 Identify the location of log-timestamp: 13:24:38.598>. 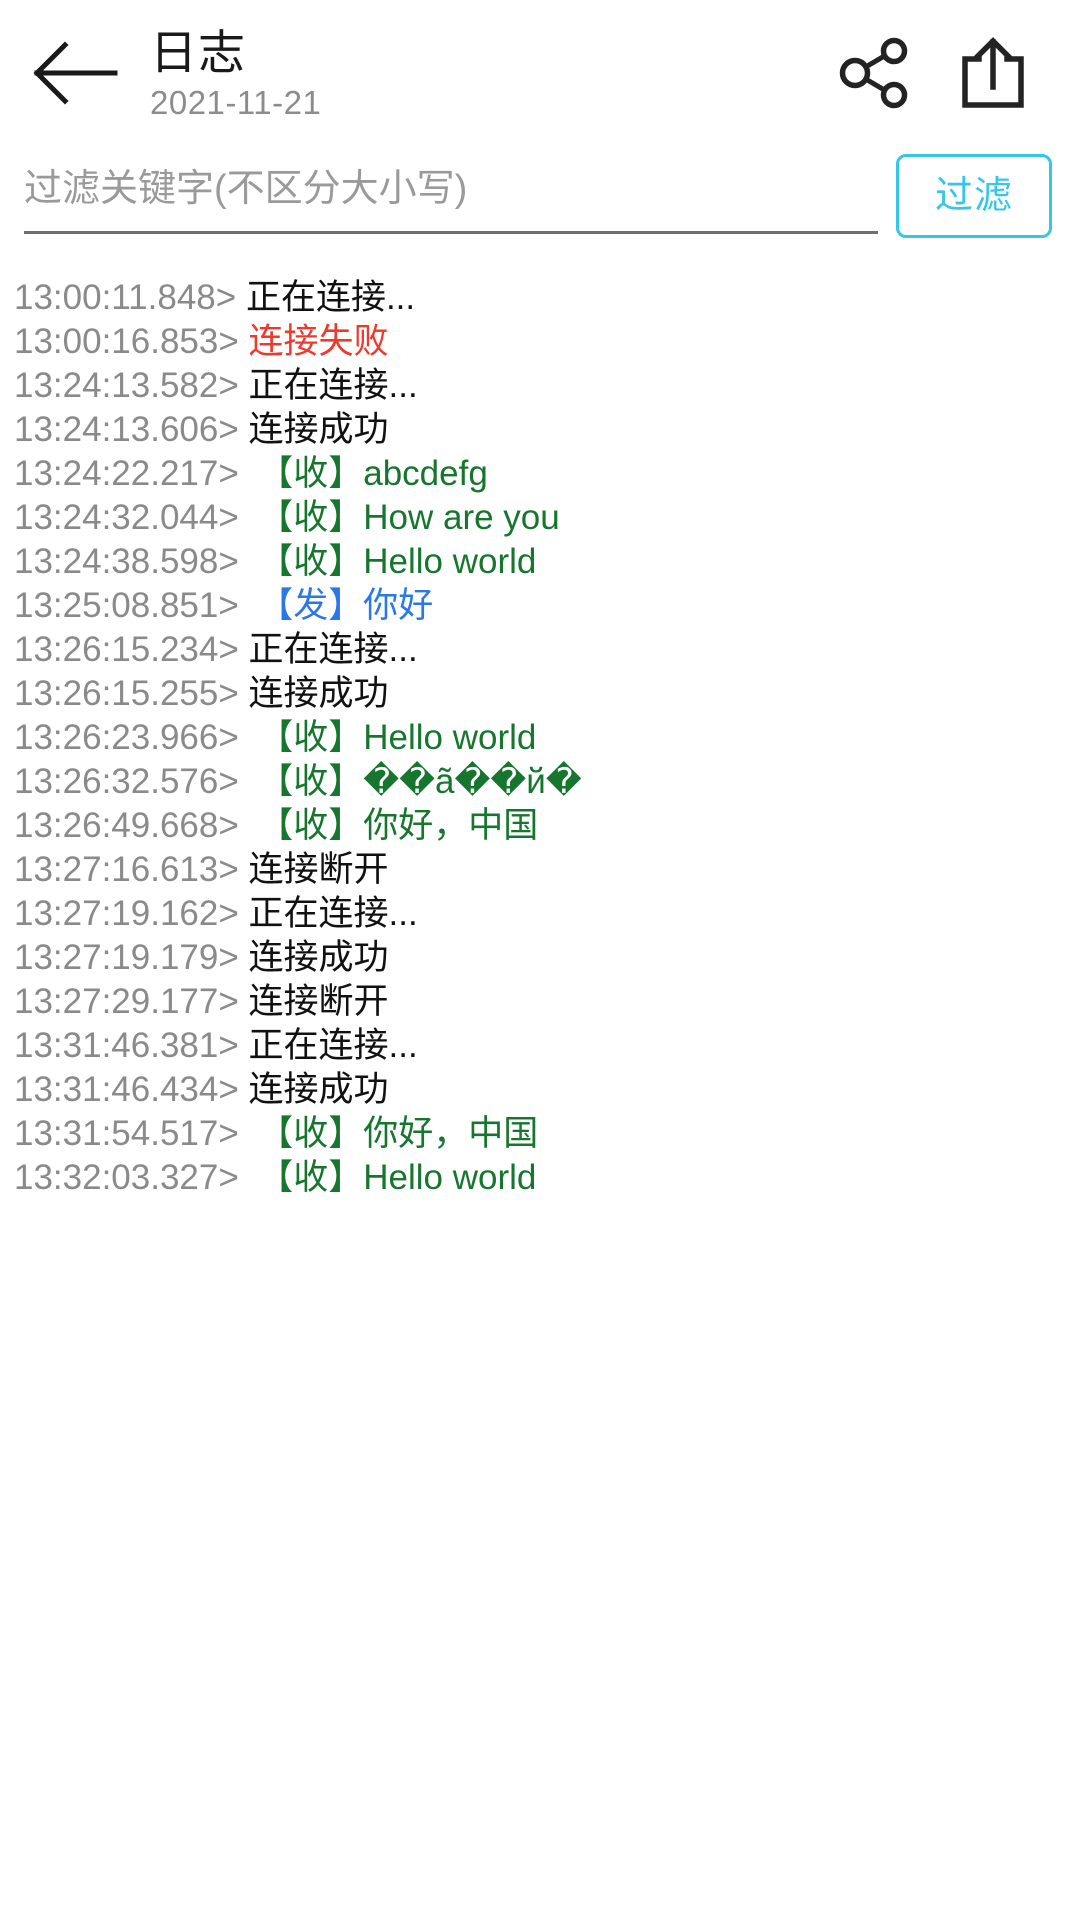
(131, 561).